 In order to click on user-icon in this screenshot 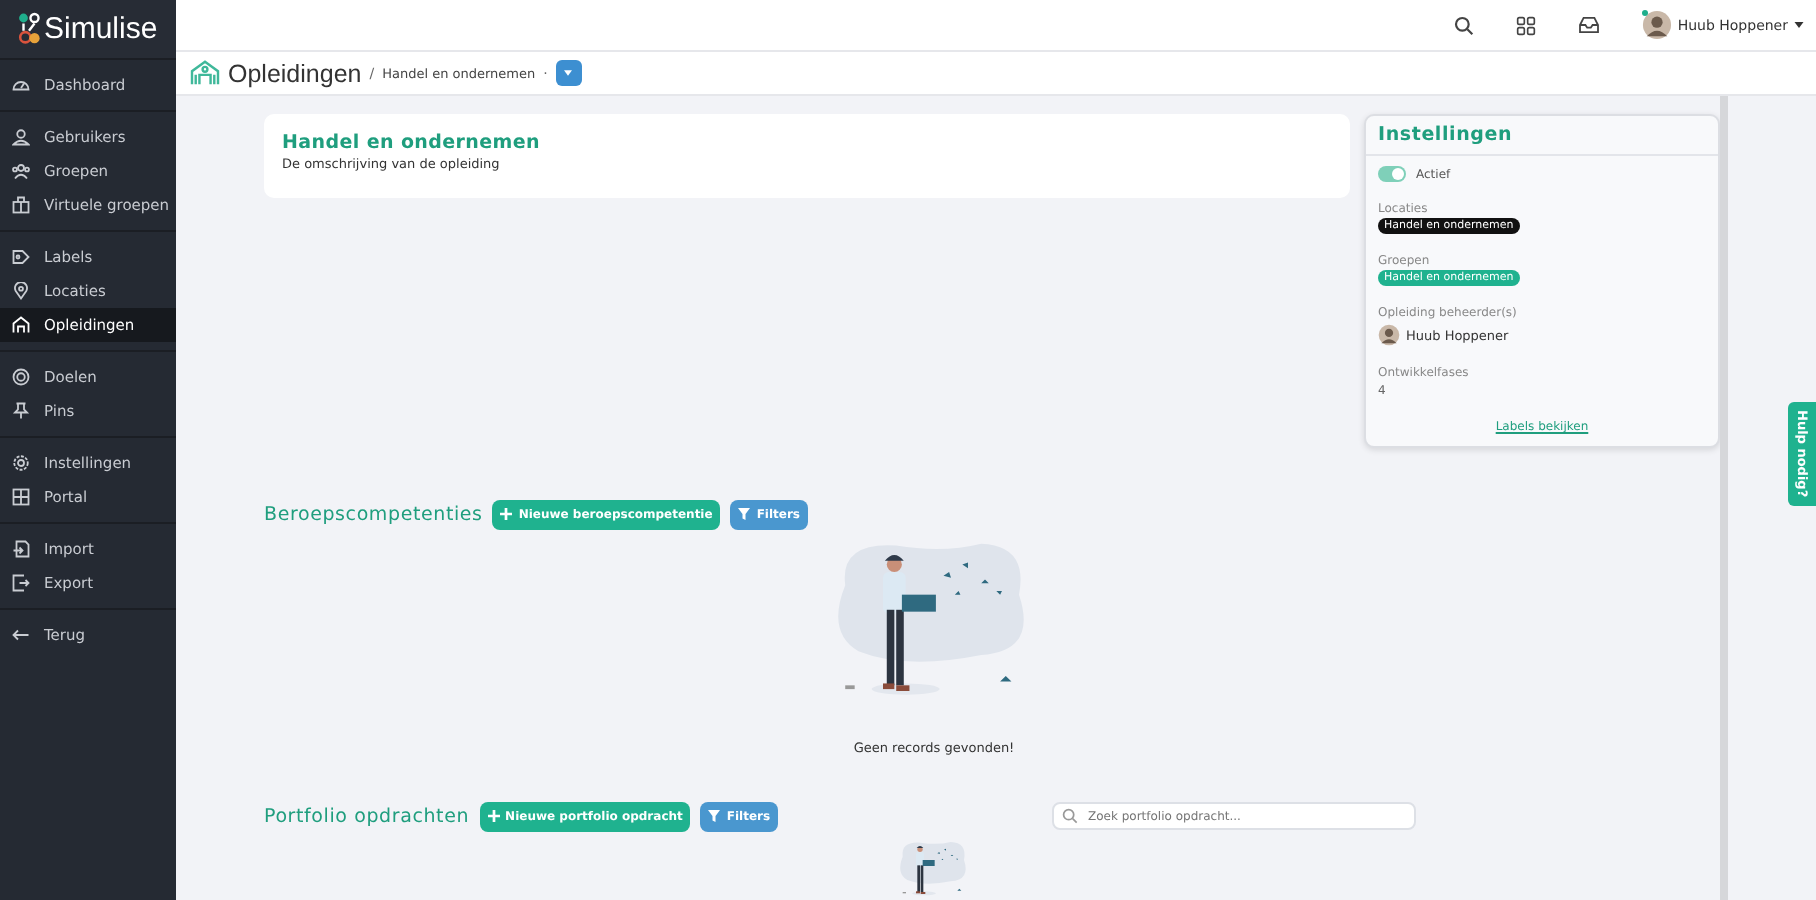, I will do `click(21, 137)`.